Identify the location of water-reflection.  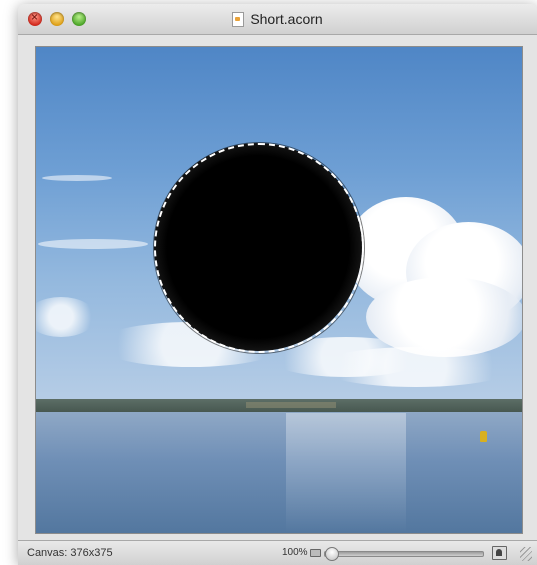
(346, 473).